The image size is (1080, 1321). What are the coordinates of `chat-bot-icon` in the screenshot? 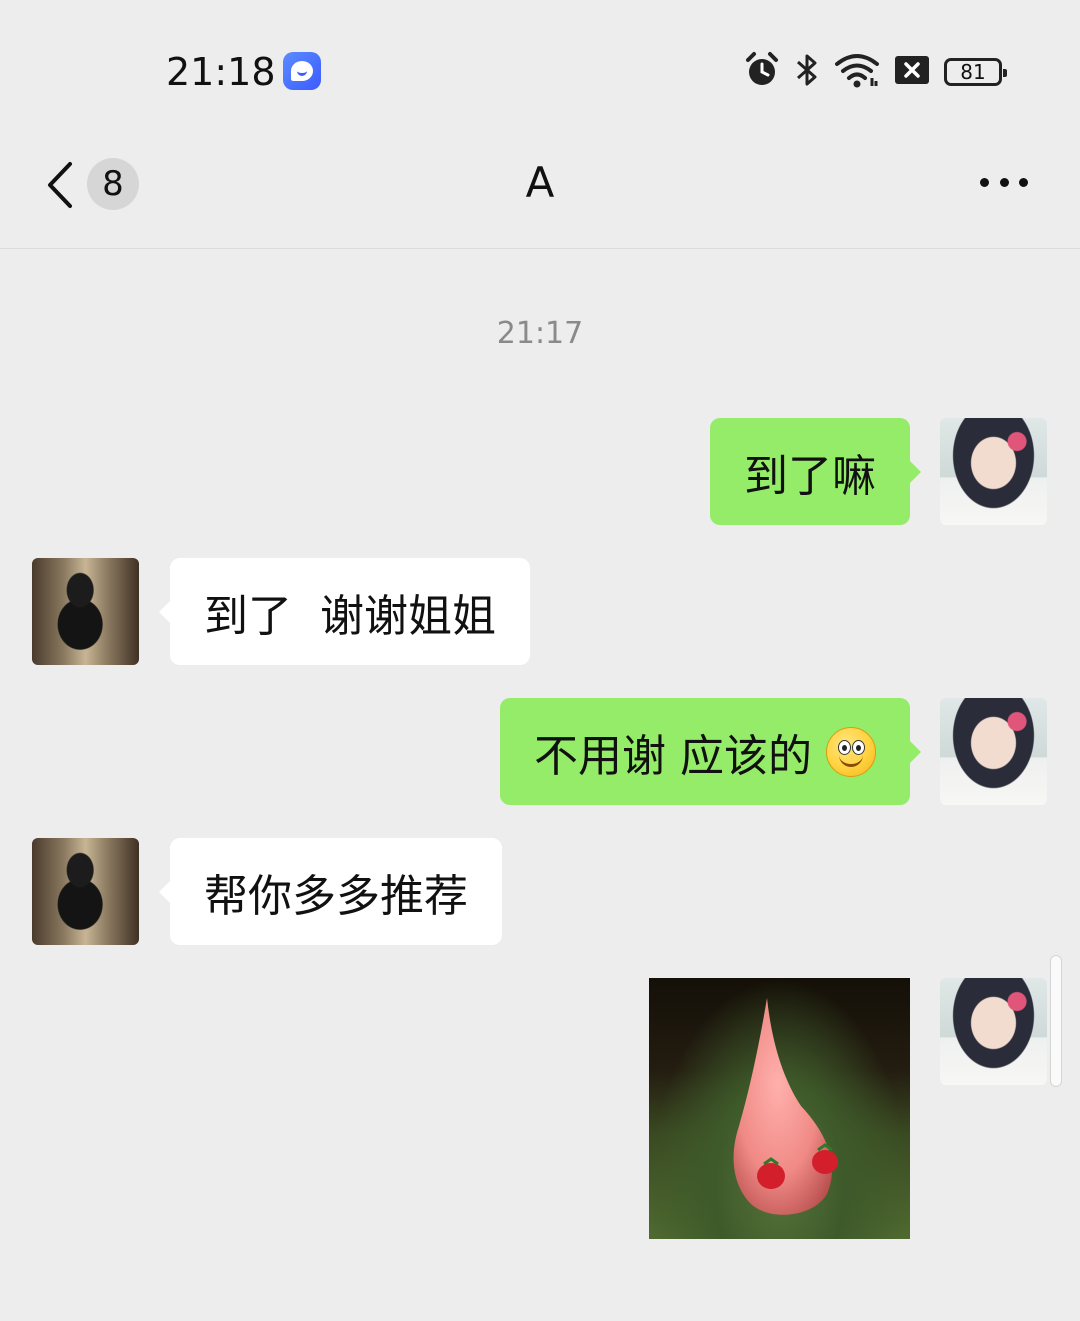 It's located at (302, 71).